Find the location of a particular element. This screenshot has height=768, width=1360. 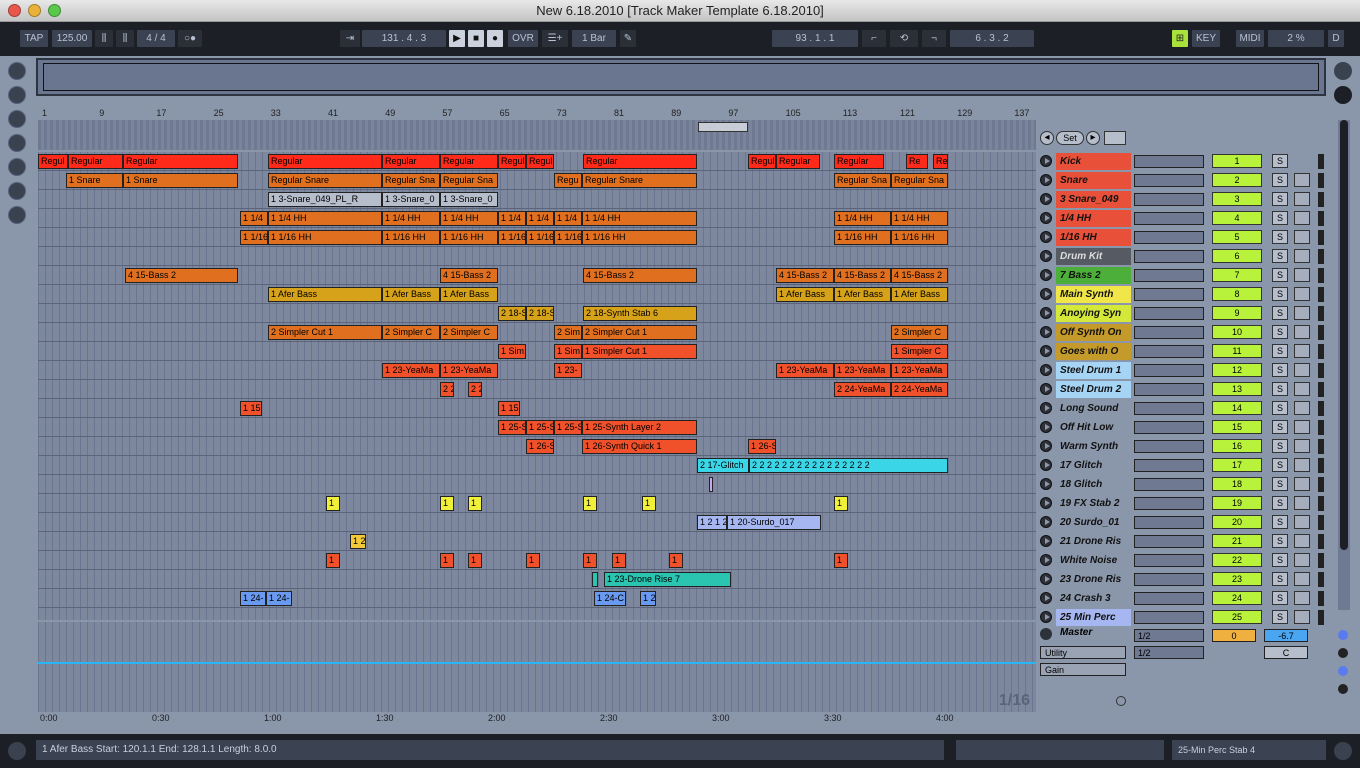

time-signature-field: 4 / 4 is located at coordinates (156, 38).